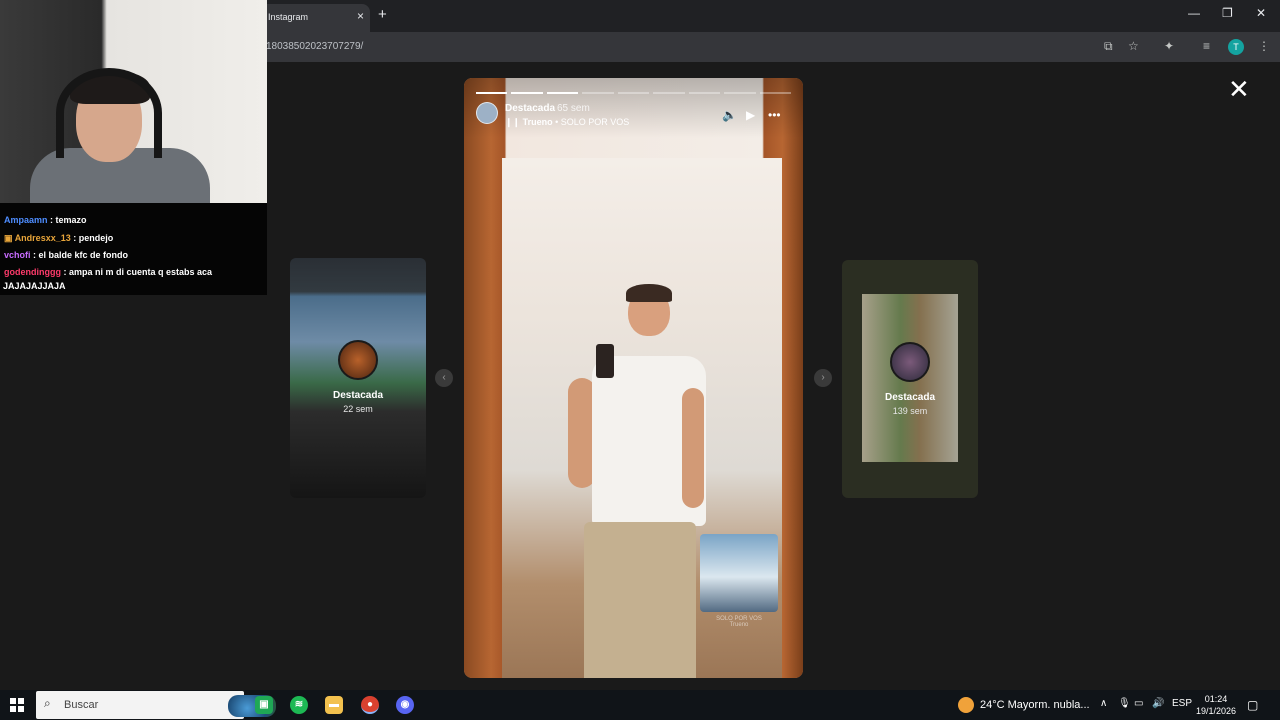 This screenshot has height=720, width=1280. I want to click on speaker-icon: 🔊, so click(1158, 703).